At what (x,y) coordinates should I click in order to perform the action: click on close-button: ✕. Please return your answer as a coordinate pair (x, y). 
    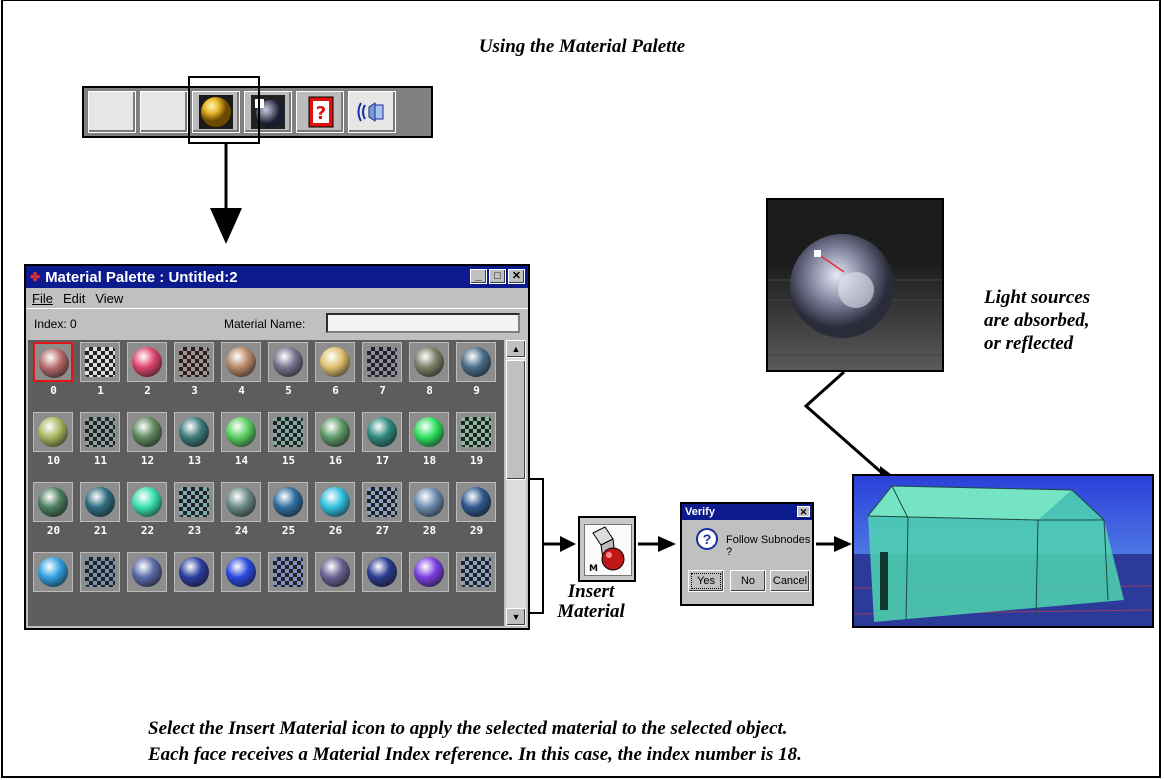
    Looking at the image, I should click on (516, 276).